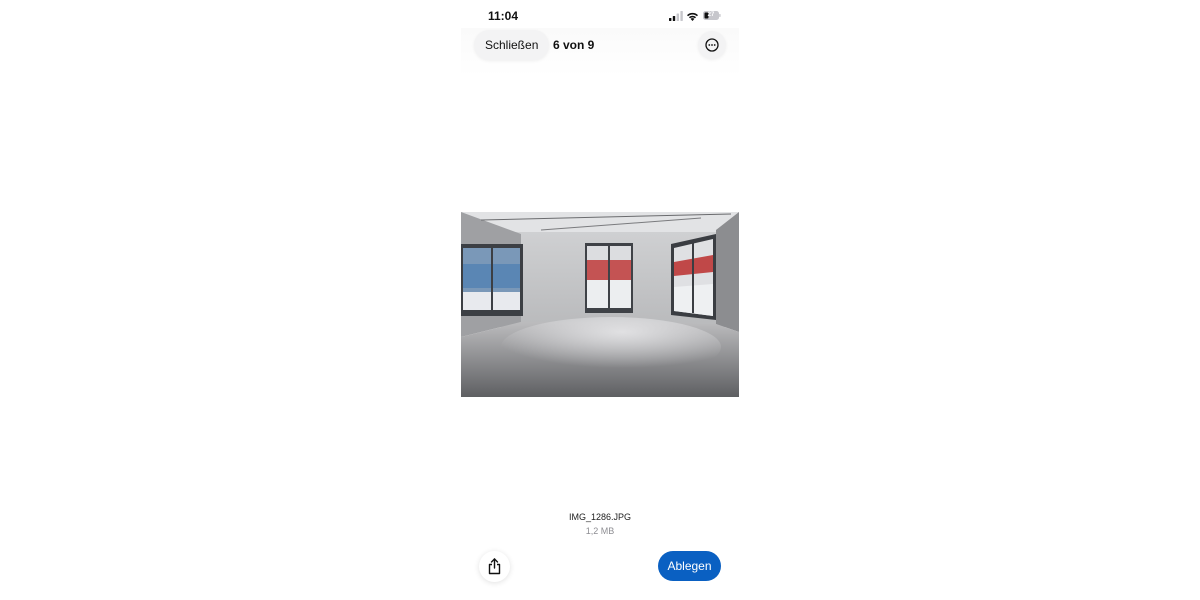 This screenshot has width=1200, height=600. Describe the element at coordinates (676, 16) in the screenshot. I see `cellular-signal-icon` at that location.